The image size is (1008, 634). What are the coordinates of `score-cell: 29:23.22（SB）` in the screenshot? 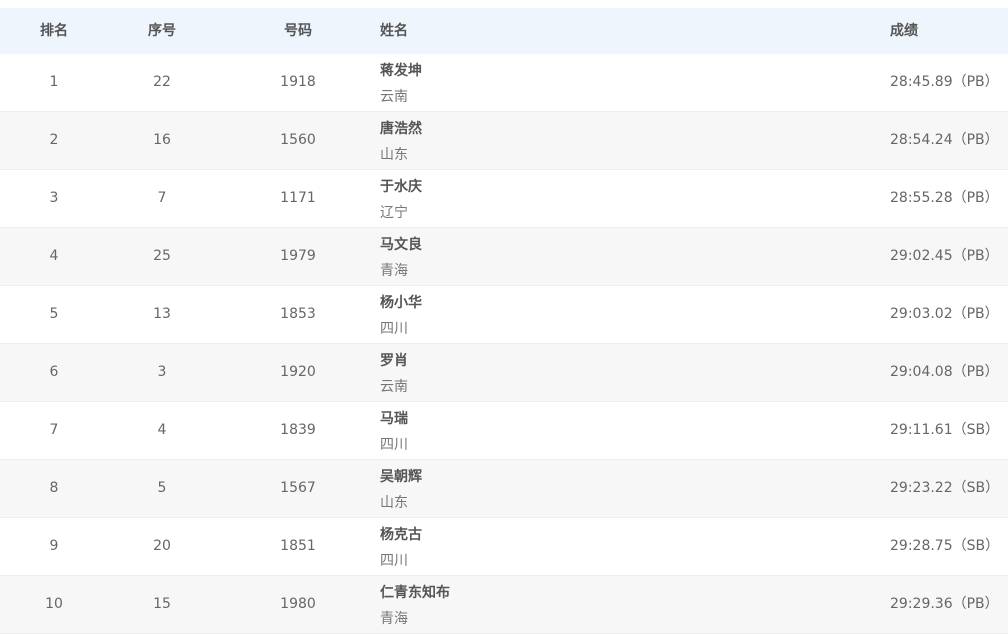 It's located at (945, 488).